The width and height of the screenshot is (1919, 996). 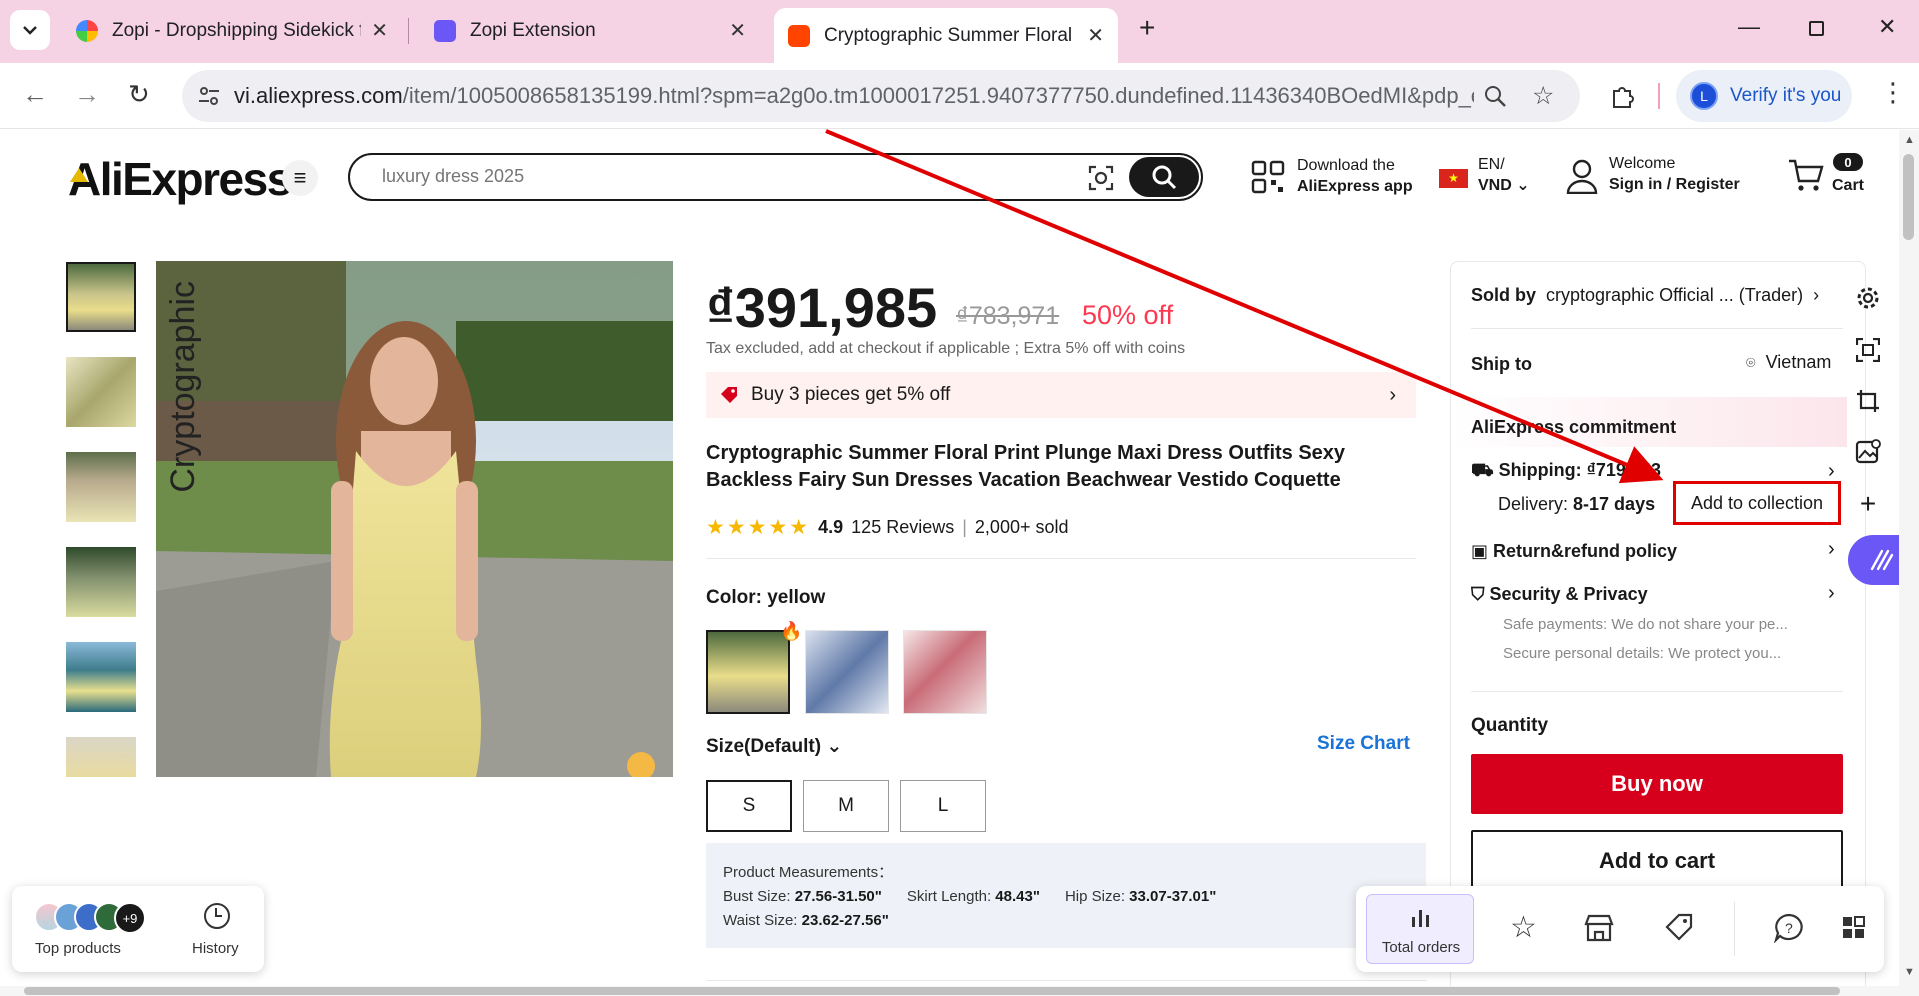 What do you see at coordinates (1893, 92) in the screenshot?
I see `browser-menu-icon: ⋮` at bounding box center [1893, 92].